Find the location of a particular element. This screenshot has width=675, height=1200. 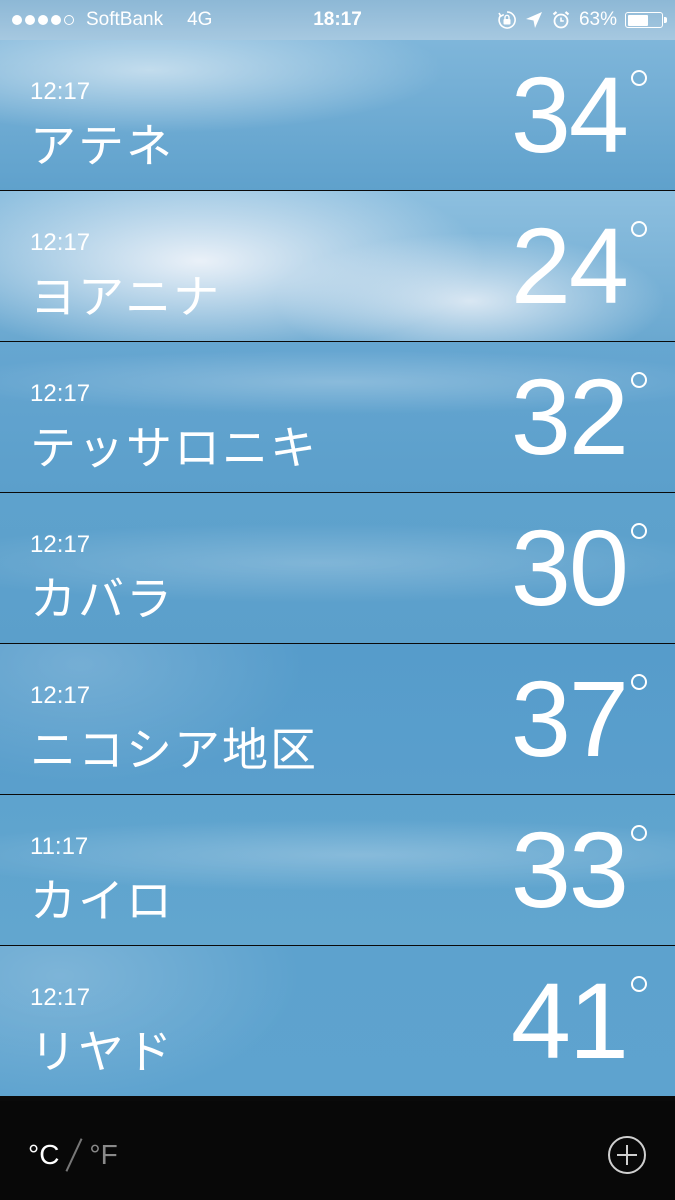

city-row: 12:17 リヤド 41 is located at coordinates (337, 1021).